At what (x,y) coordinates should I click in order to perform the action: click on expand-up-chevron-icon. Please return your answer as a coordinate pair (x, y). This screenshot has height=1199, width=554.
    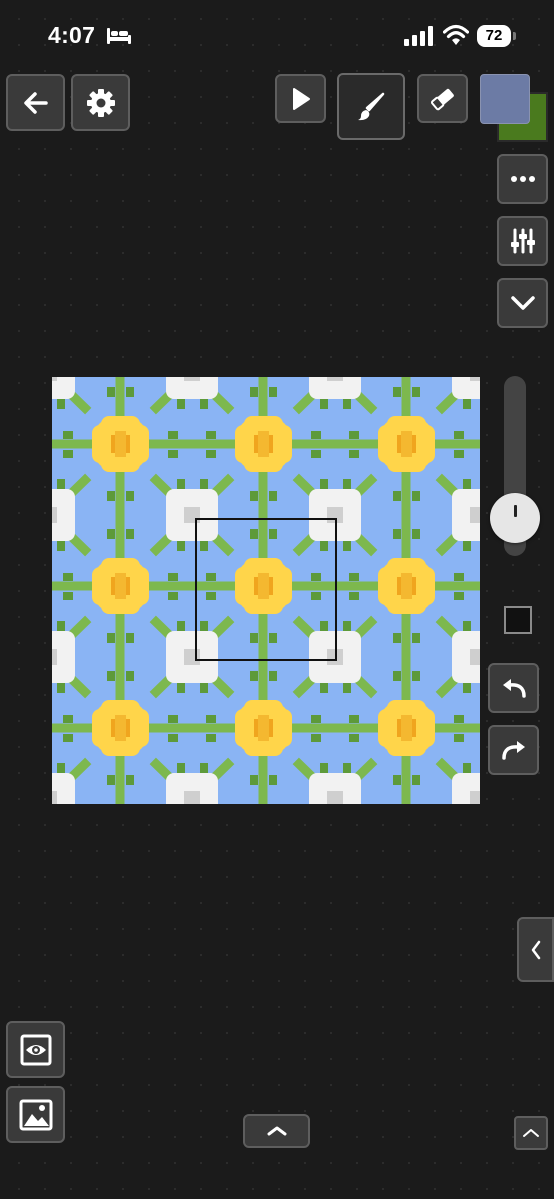
    Looking at the image, I should click on (276, 1131).